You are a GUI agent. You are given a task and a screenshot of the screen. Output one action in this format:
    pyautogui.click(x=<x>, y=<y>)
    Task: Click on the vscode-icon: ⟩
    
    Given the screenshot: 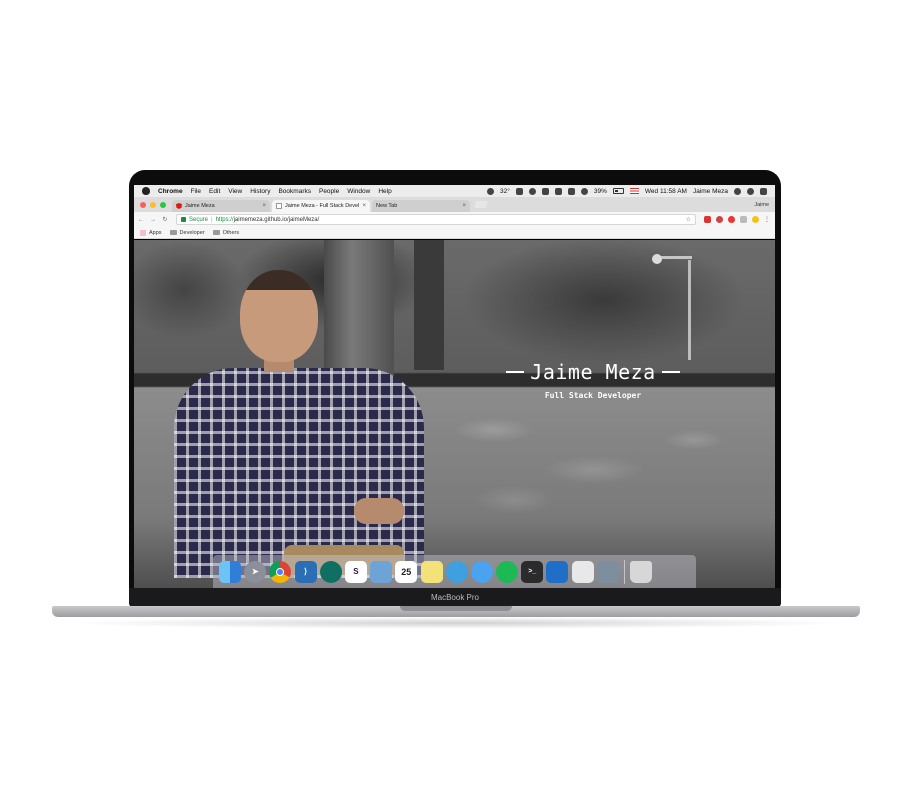 What is the action you would take?
    pyautogui.click(x=305, y=571)
    